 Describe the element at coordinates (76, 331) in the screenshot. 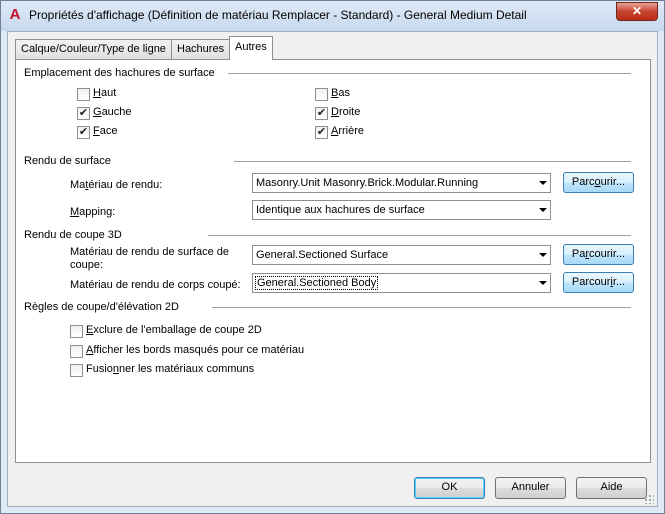

I see `checkbox-exclude-2d-shrinkwrap` at that location.